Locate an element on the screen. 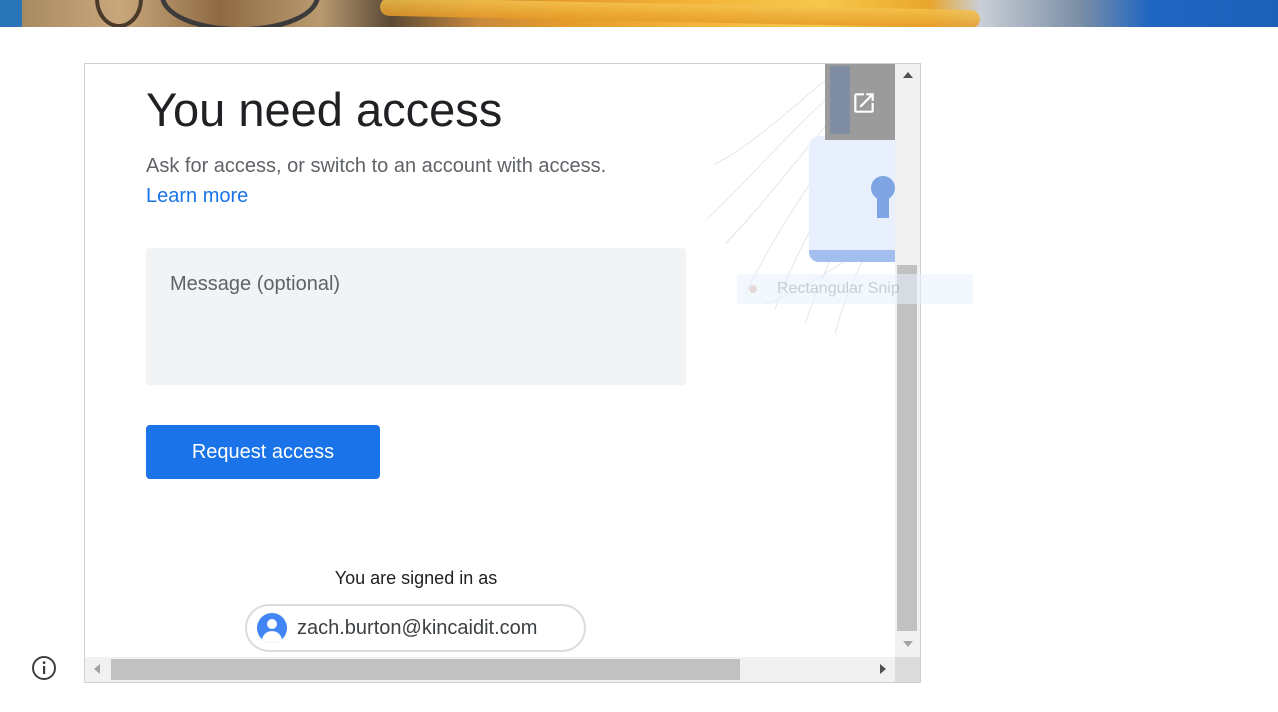 This screenshot has height=712, width=1278. popout-button is located at coordinates (860, 102).